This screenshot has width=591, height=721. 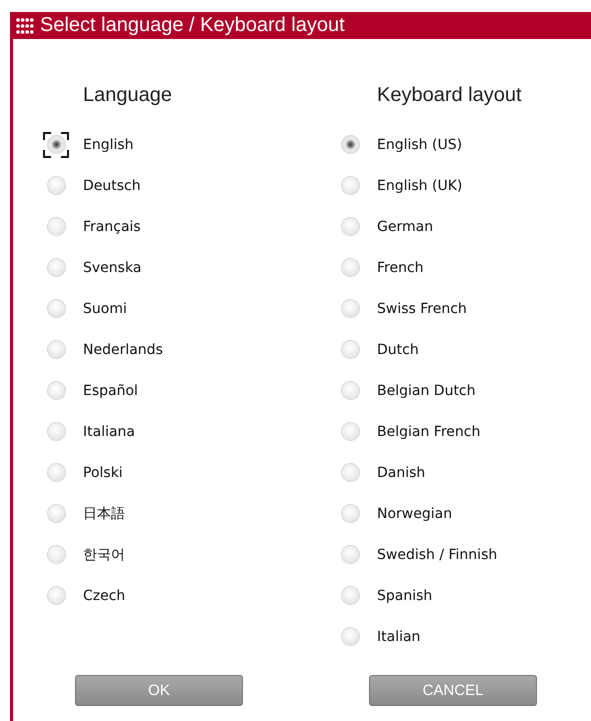 What do you see at coordinates (419, 186) in the screenshot?
I see `option-label: English (UK)` at bounding box center [419, 186].